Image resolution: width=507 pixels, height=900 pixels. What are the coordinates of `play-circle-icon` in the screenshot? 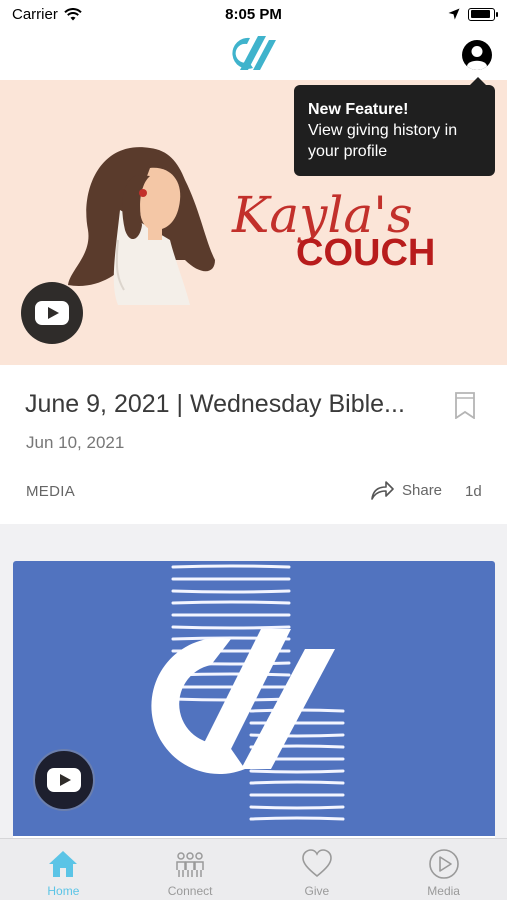 It's located at (443, 864).